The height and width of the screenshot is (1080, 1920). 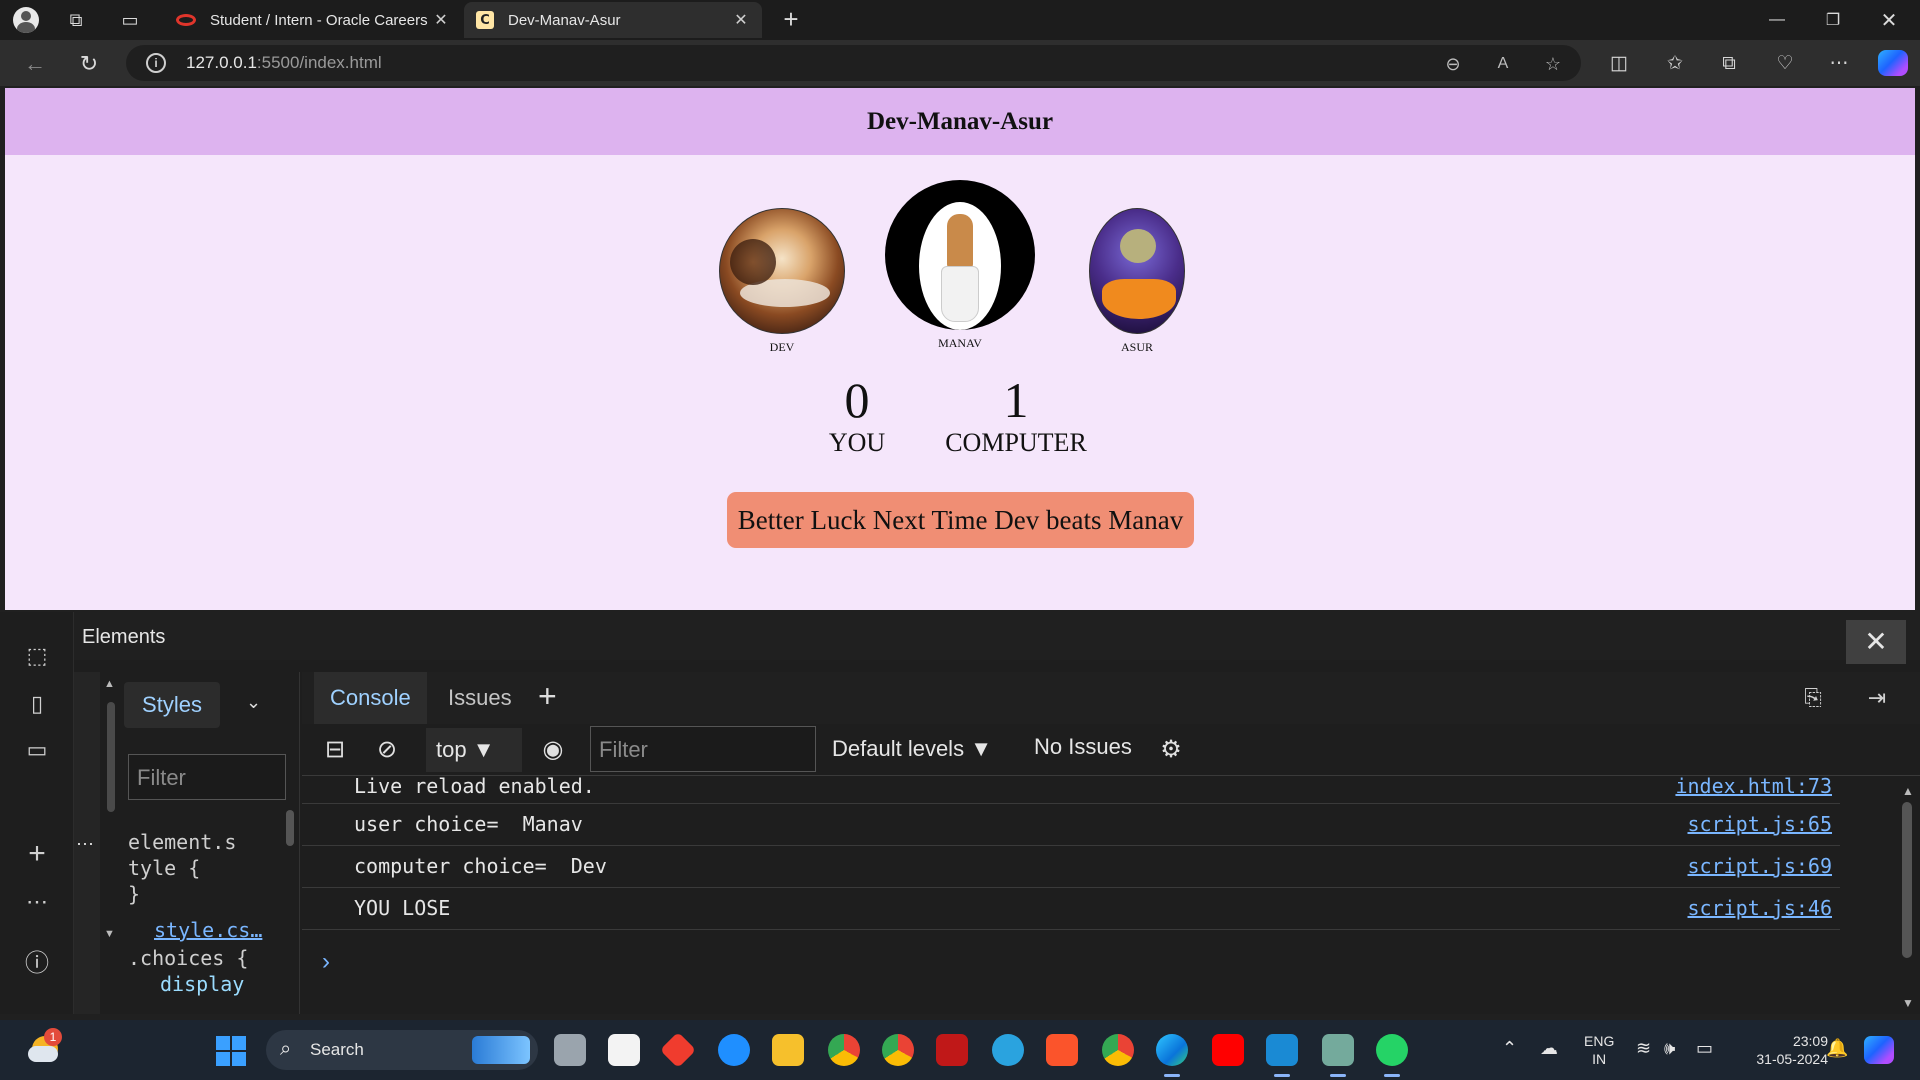 What do you see at coordinates (313, 20) in the screenshot?
I see `tab-oracle-careers: Student / Intern - Oracle Careers ✕` at bounding box center [313, 20].